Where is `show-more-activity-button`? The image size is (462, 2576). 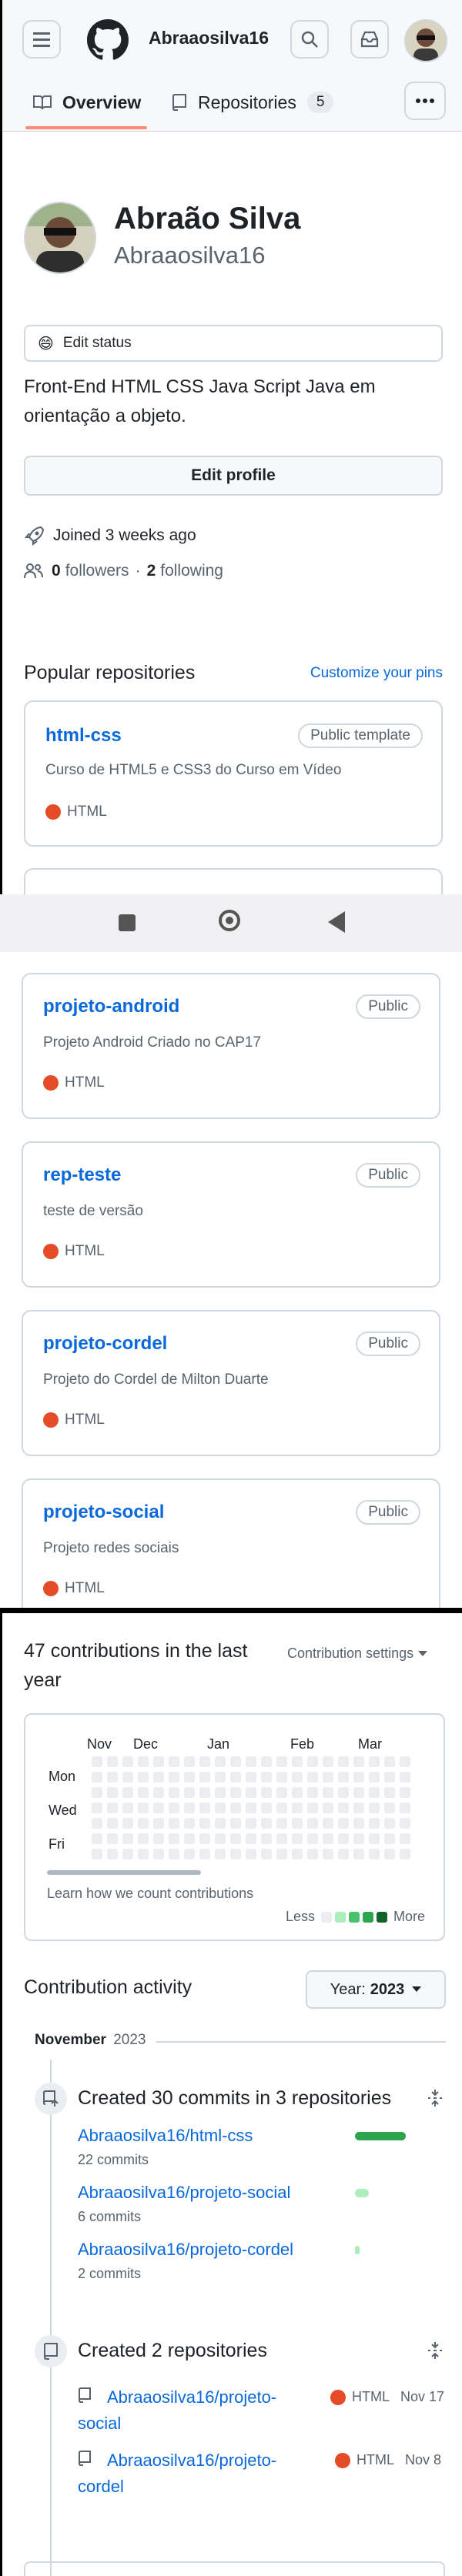 show-more-activity-button is located at coordinates (235, 2568).